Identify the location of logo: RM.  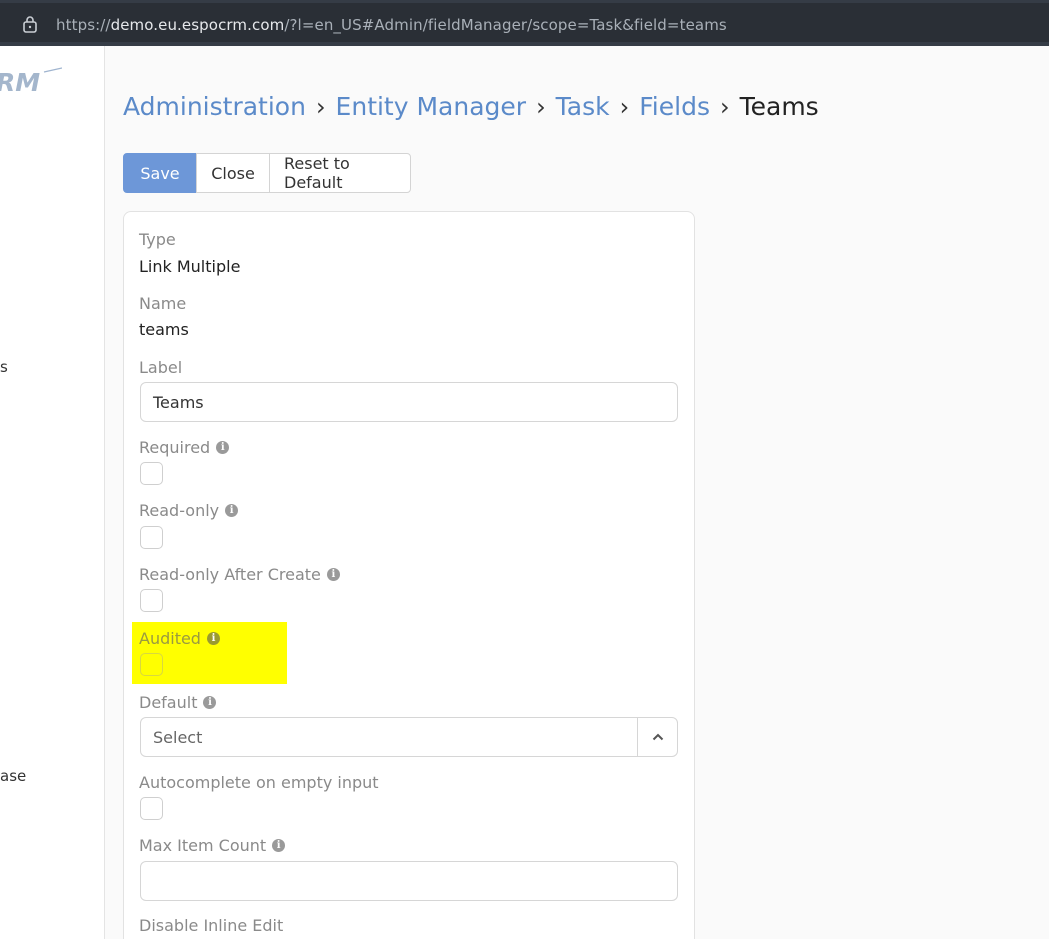
(31, 81).